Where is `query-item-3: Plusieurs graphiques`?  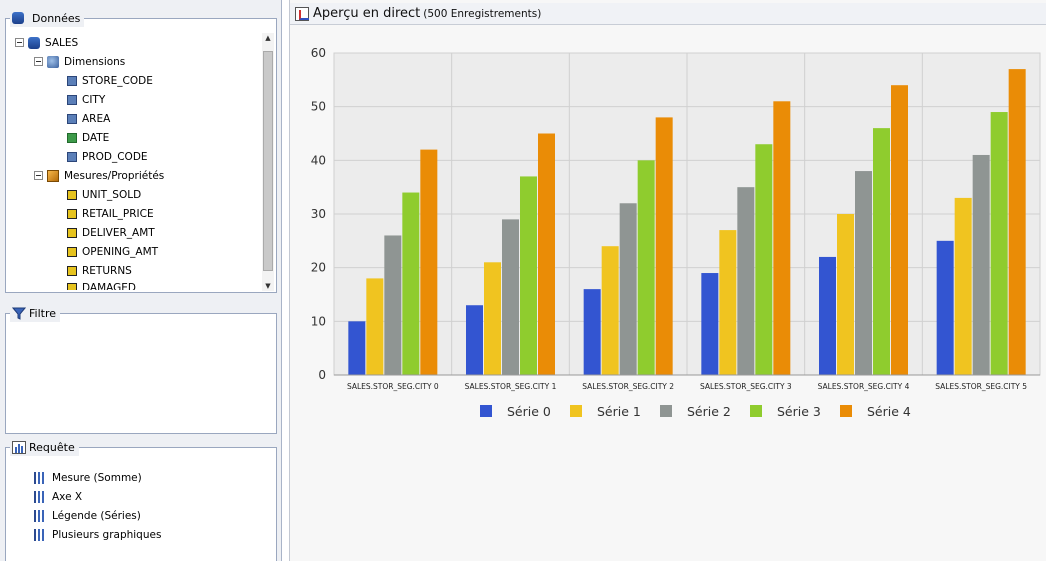
query-item-3: Plusieurs graphiques is located at coordinates (97, 534).